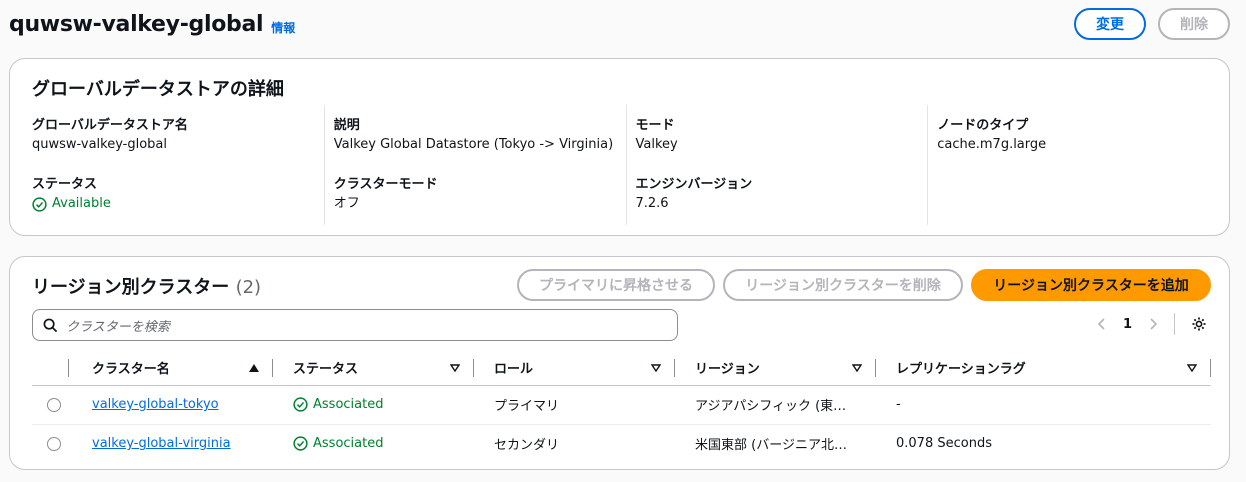 Image resolution: width=1246 pixels, height=482 pixels. I want to click on page-title: quwsw-valkey-global, so click(136, 24).